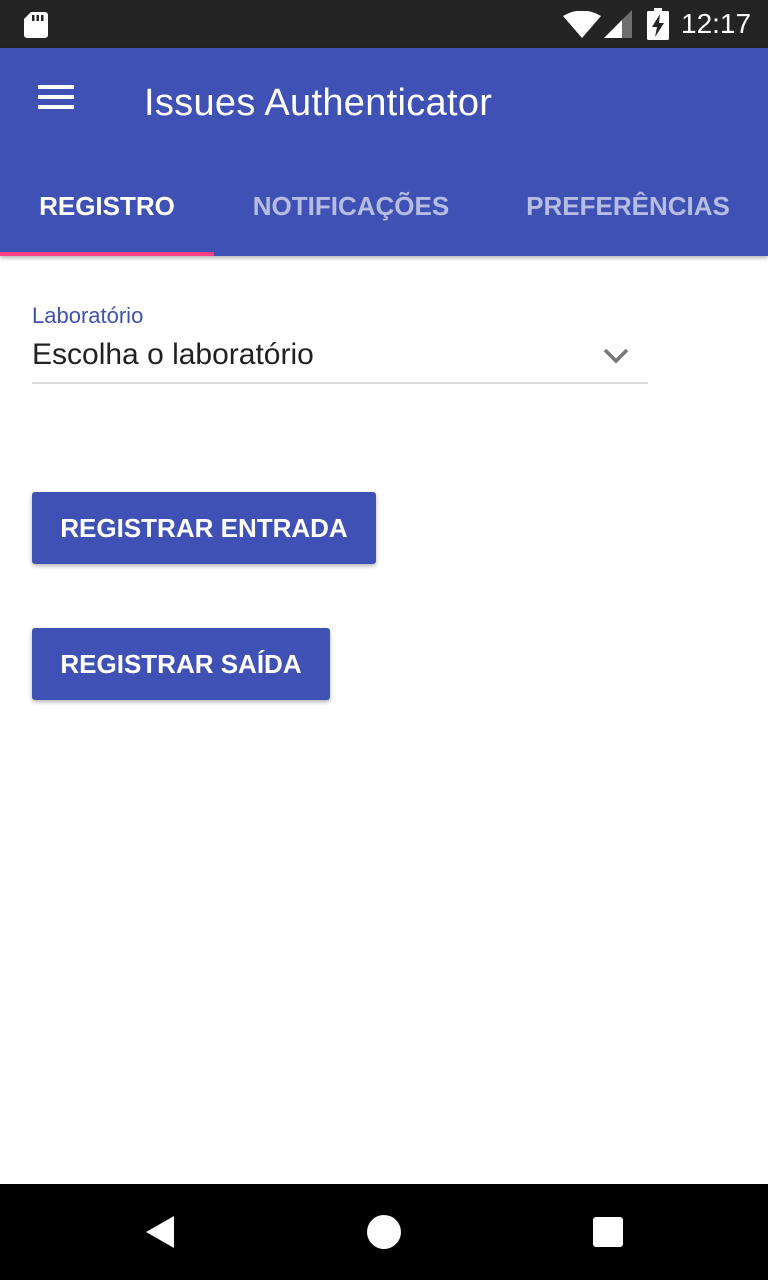 This screenshot has width=768, height=1280. I want to click on navigation-bar, so click(384, 1232).